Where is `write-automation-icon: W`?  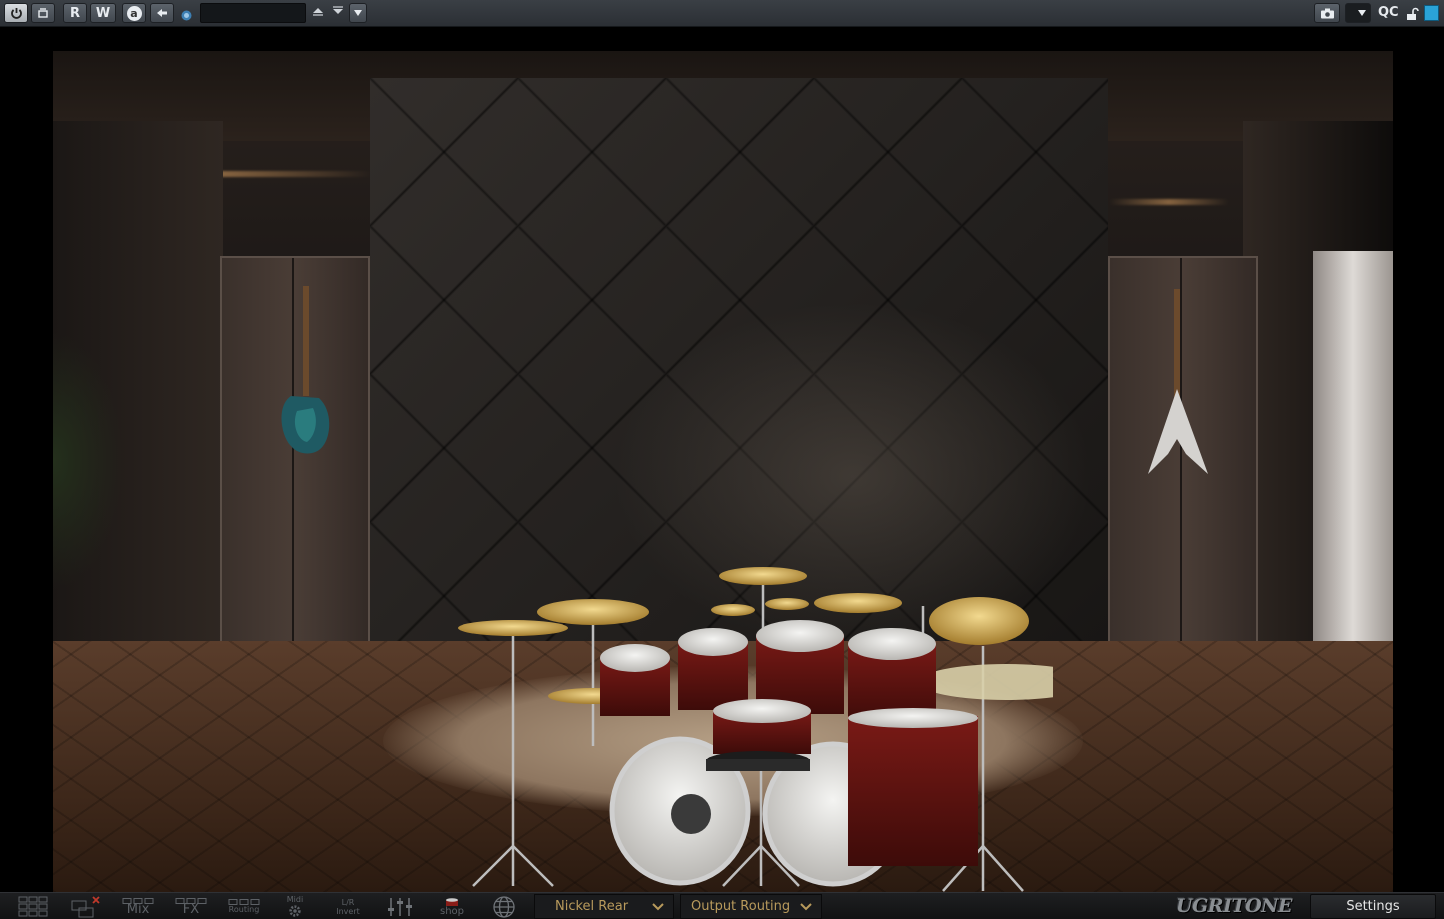
write-automation-icon: W is located at coordinates (103, 13).